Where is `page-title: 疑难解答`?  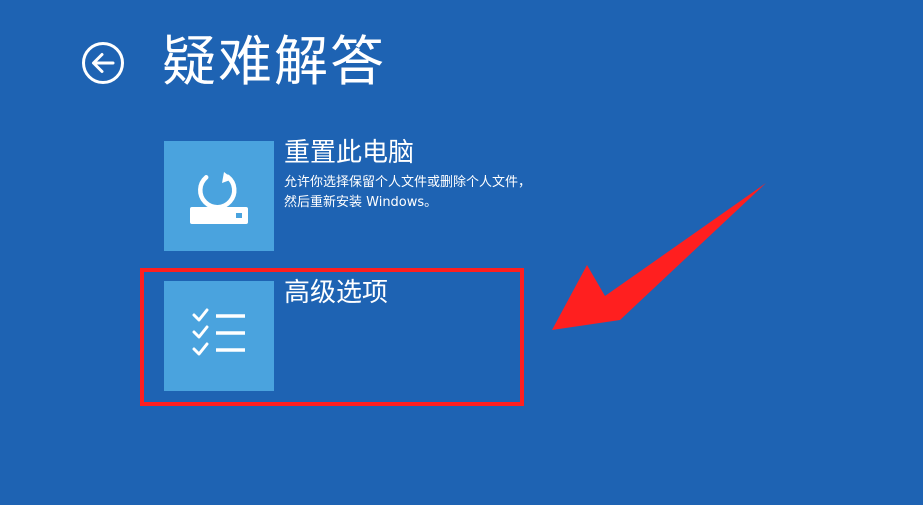 page-title: 疑难解答 is located at coordinates (274, 61).